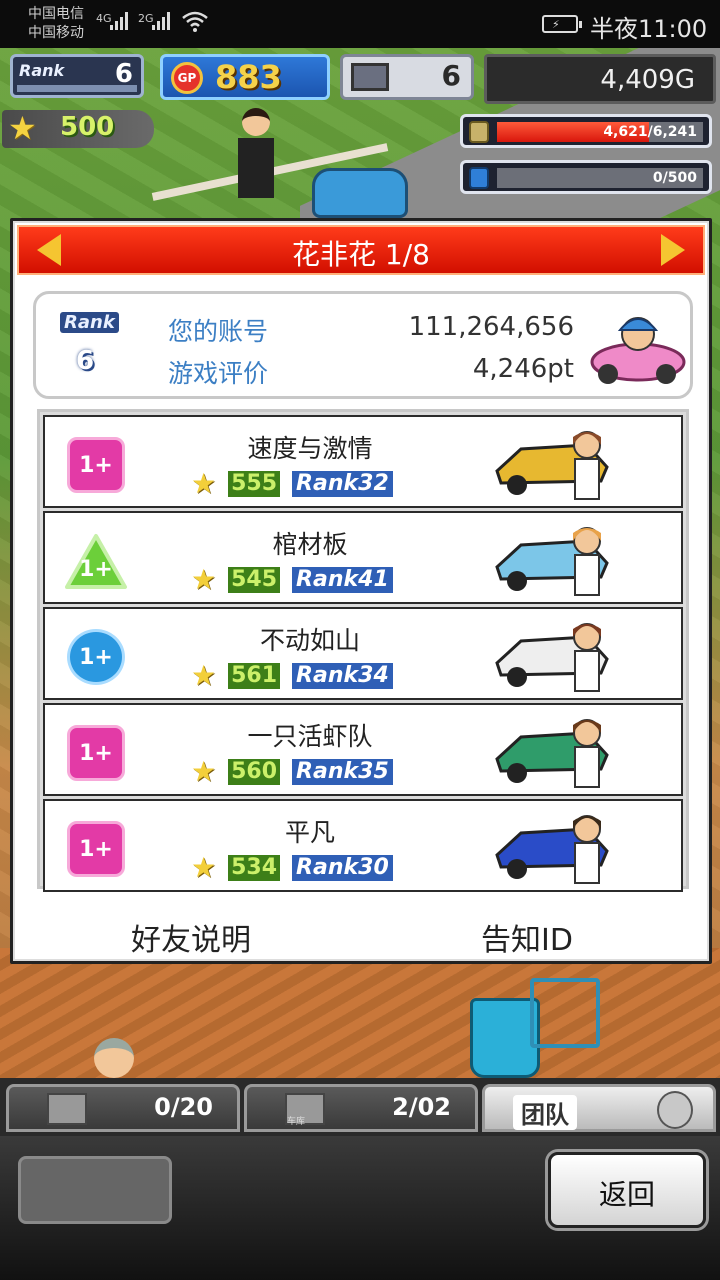 This screenshot has width=720, height=1280. I want to click on carrier-1: 中国电信, so click(56, 14).